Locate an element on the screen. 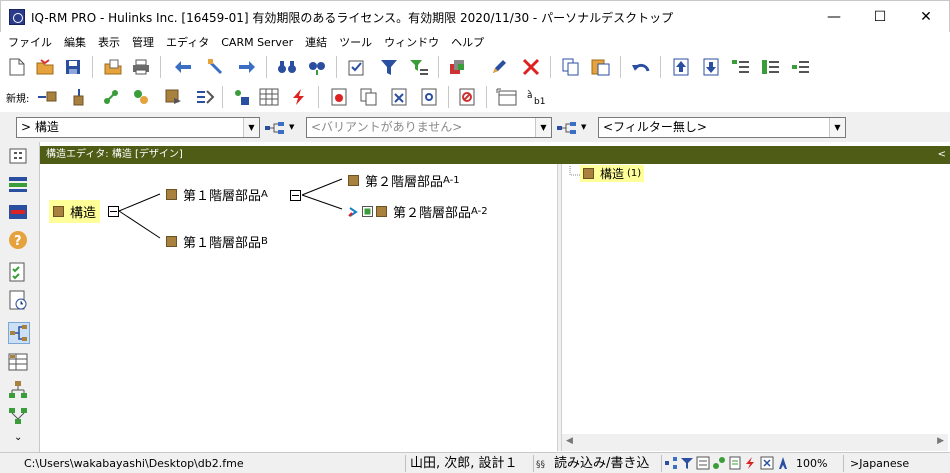 This screenshot has width=950, height=473. menu-edit: 編集 is located at coordinates (75, 42).